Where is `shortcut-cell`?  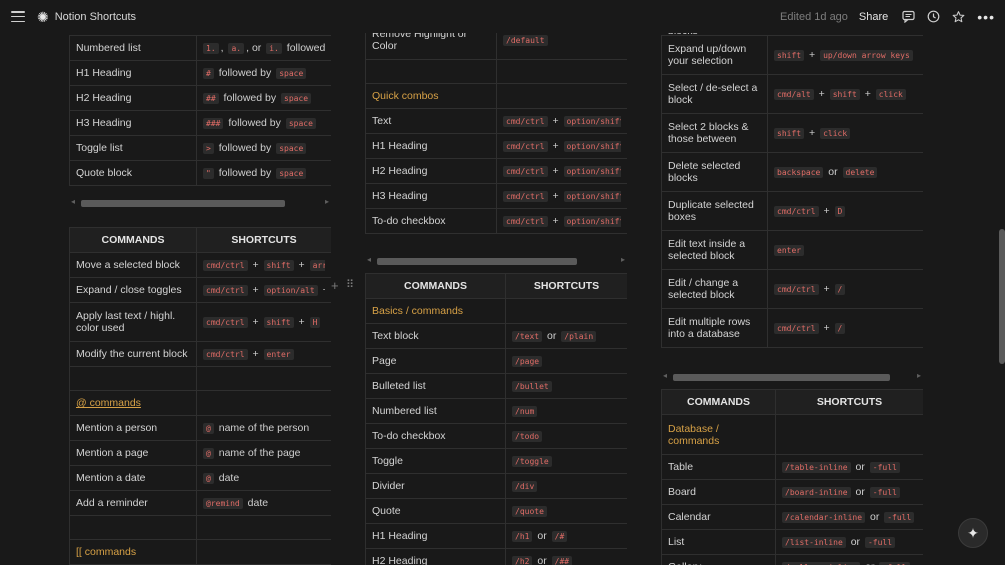 shortcut-cell is located at coordinates (263, 527).